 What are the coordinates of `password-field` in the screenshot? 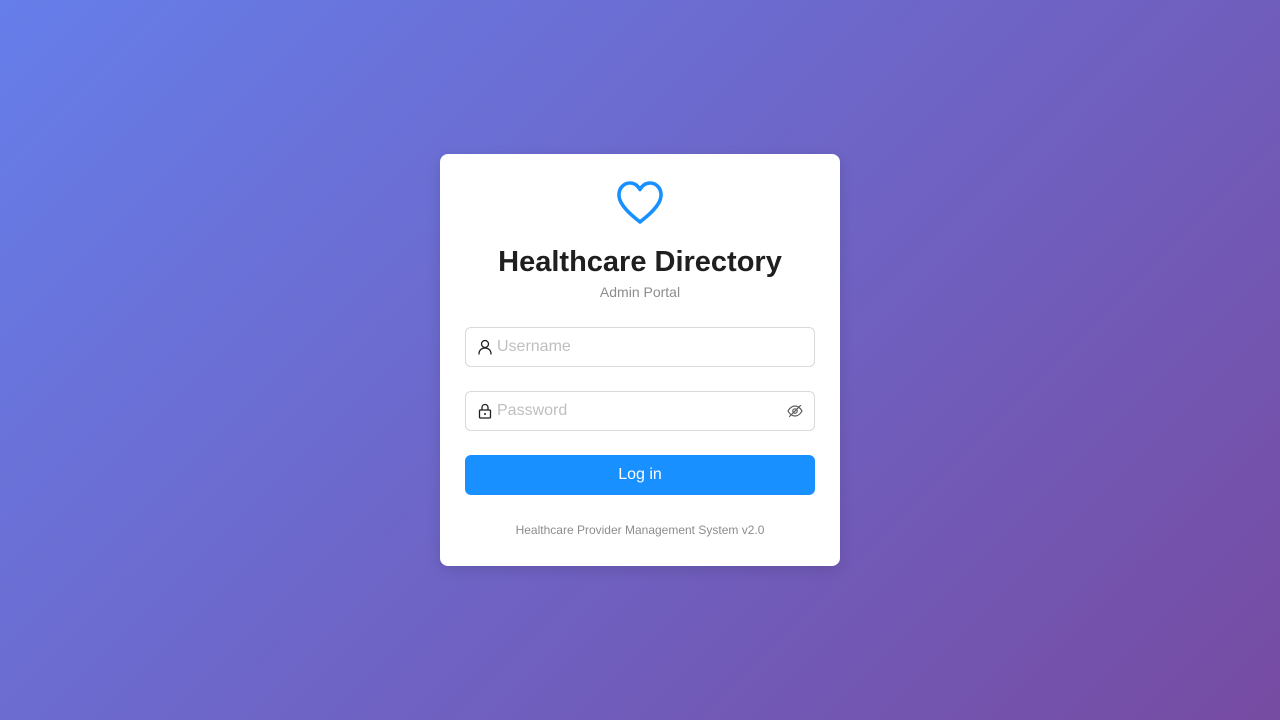 It's located at (640, 411).